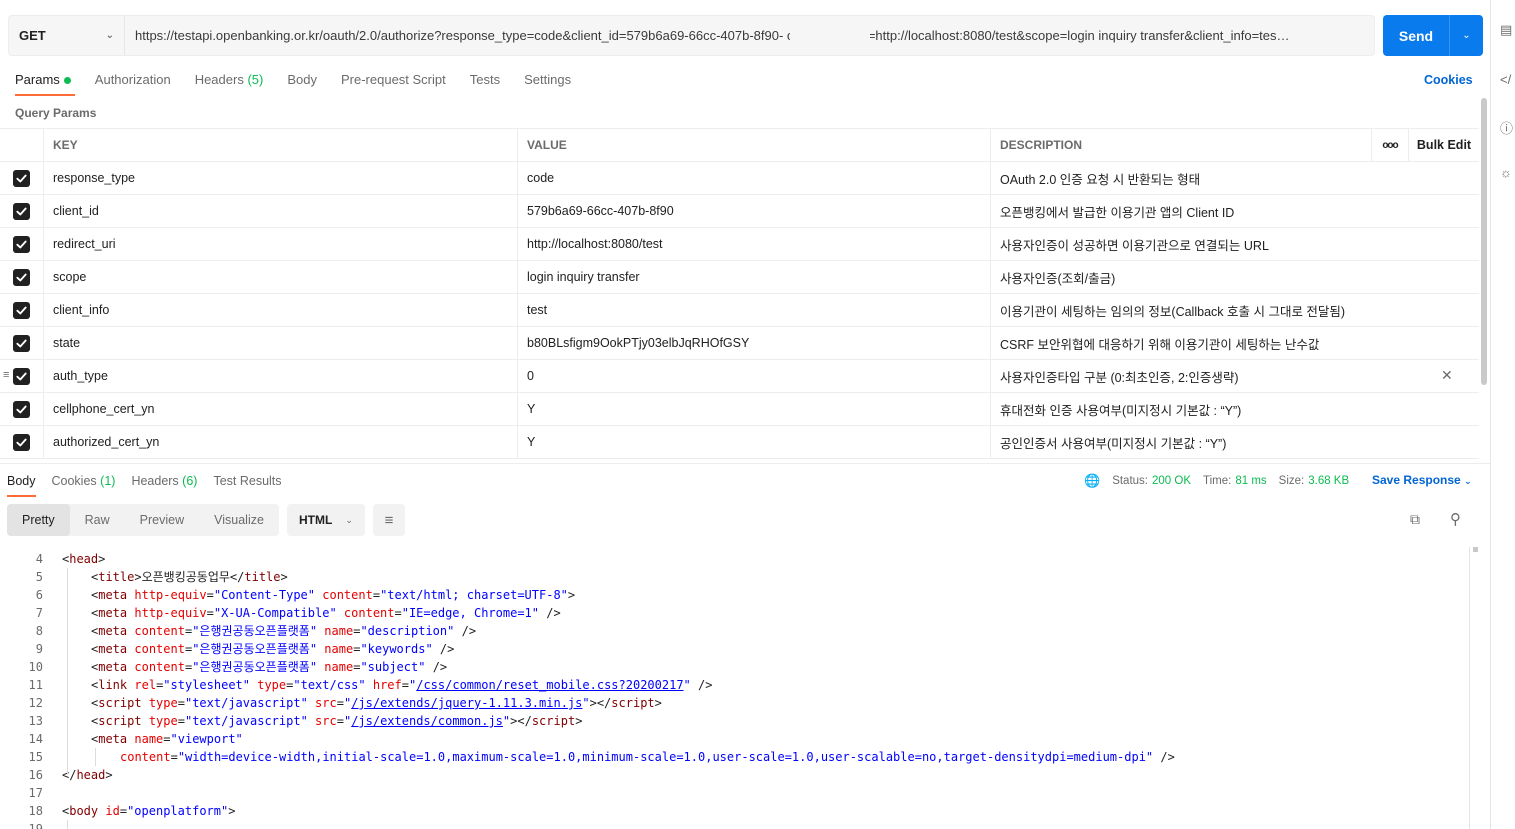 The image size is (1515, 829). I want to click on param-key: scope, so click(281, 277).